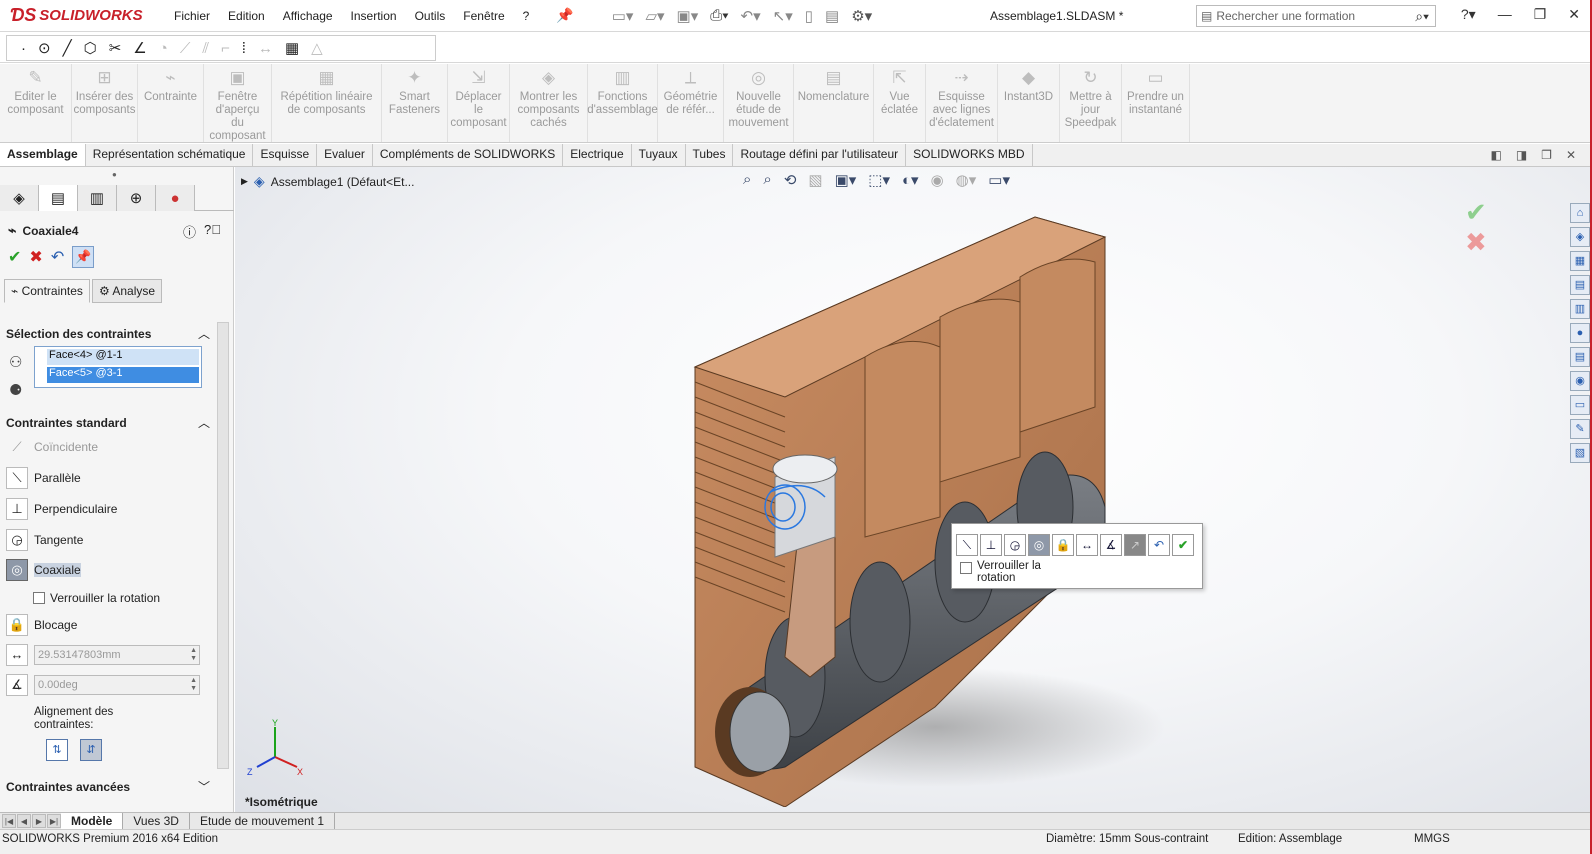  Describe the element at coordinates (263, 821) in the screenshot. I see `tab-motion-study: Etude de mouvement 1` at that location.